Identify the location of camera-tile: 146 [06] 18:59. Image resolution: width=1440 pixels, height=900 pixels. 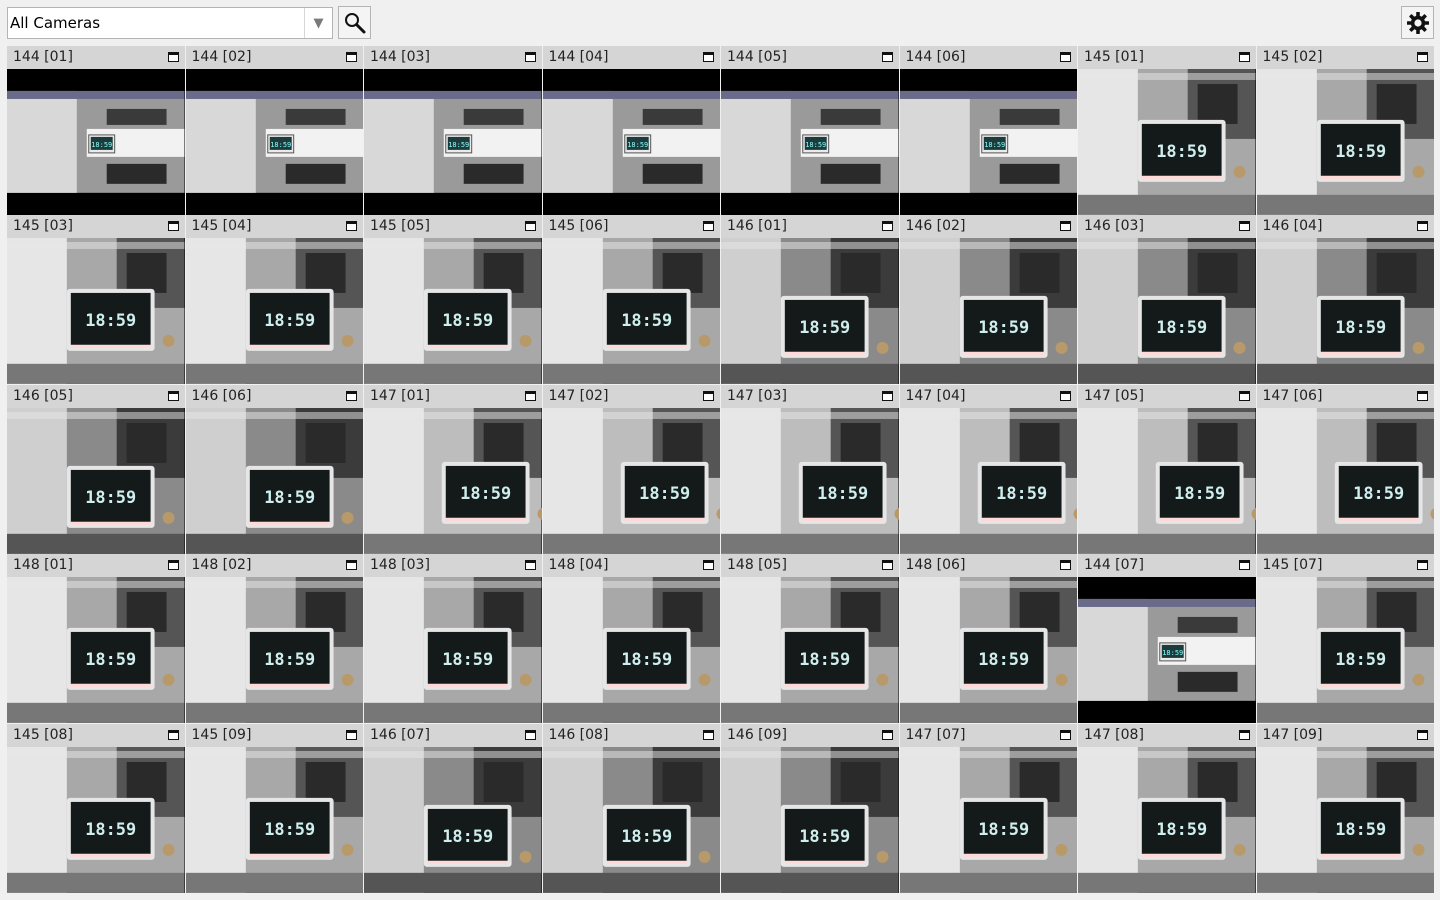
(274, 469).